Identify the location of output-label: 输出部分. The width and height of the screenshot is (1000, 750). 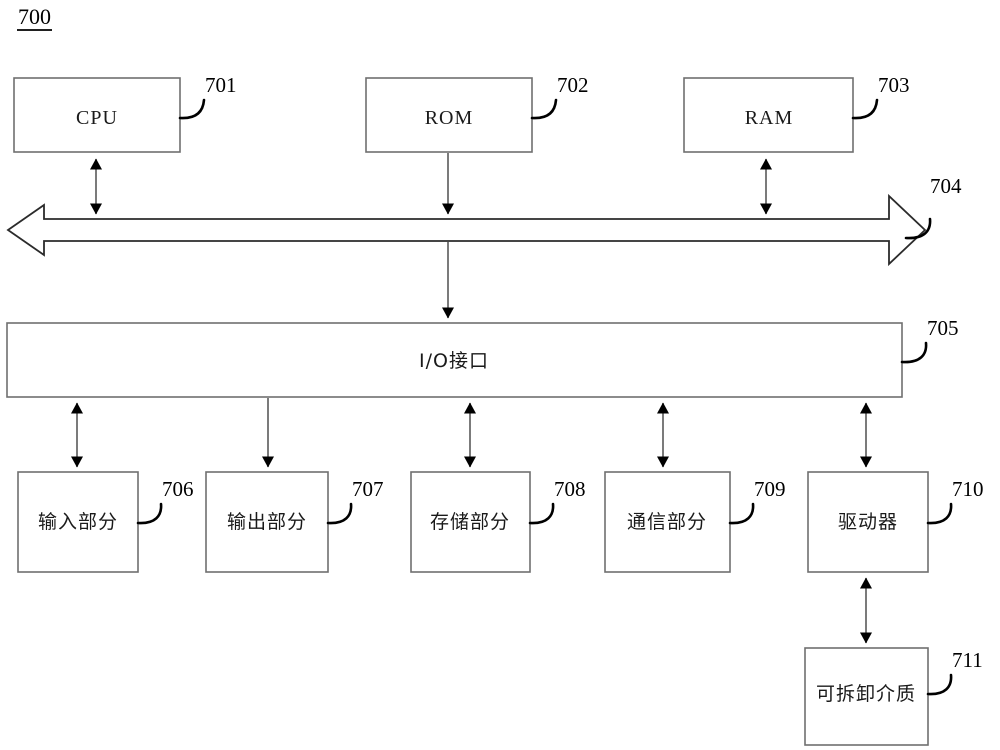
(267, 522).